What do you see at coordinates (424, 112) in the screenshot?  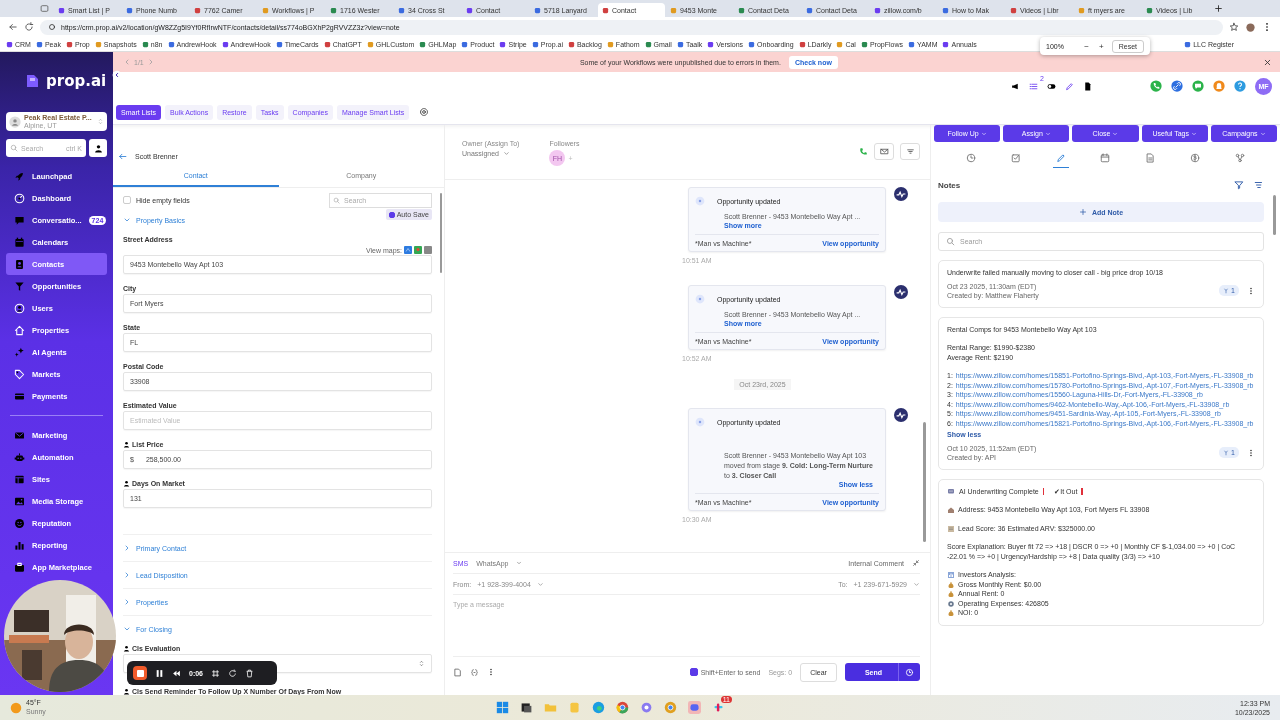 I see `settings-icon` at bounding box center [424, 112].